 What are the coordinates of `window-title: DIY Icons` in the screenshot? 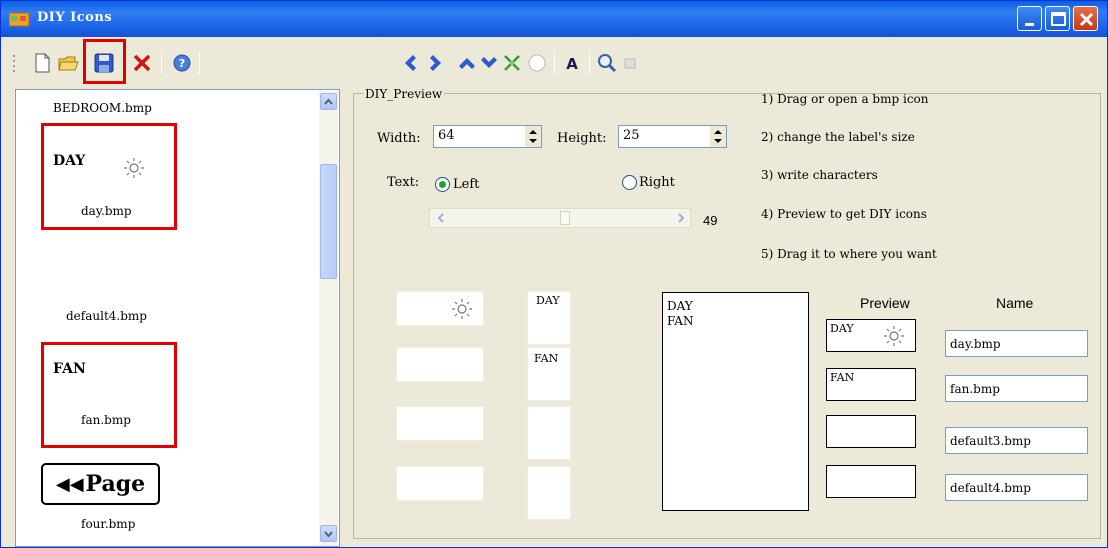 It's located at (75, 17).